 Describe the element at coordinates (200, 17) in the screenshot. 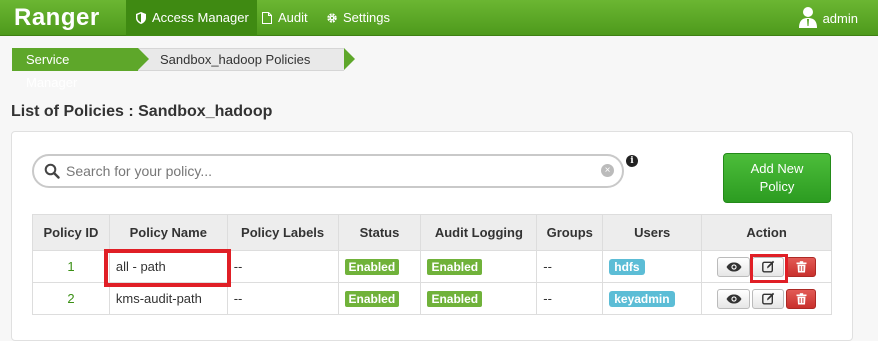

I see `nav-access-manager-label: Access Manager` at that location.